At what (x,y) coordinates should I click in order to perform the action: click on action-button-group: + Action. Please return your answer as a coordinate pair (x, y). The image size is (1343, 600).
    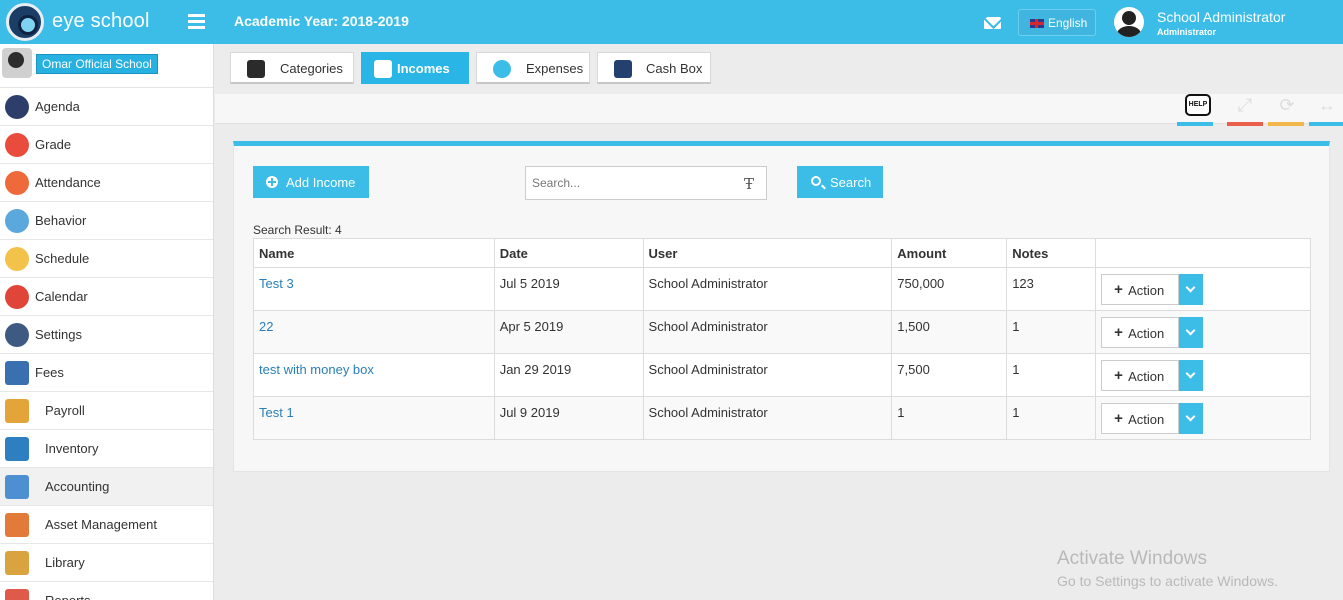
    Looking at the image, I should click on (1152, 332).